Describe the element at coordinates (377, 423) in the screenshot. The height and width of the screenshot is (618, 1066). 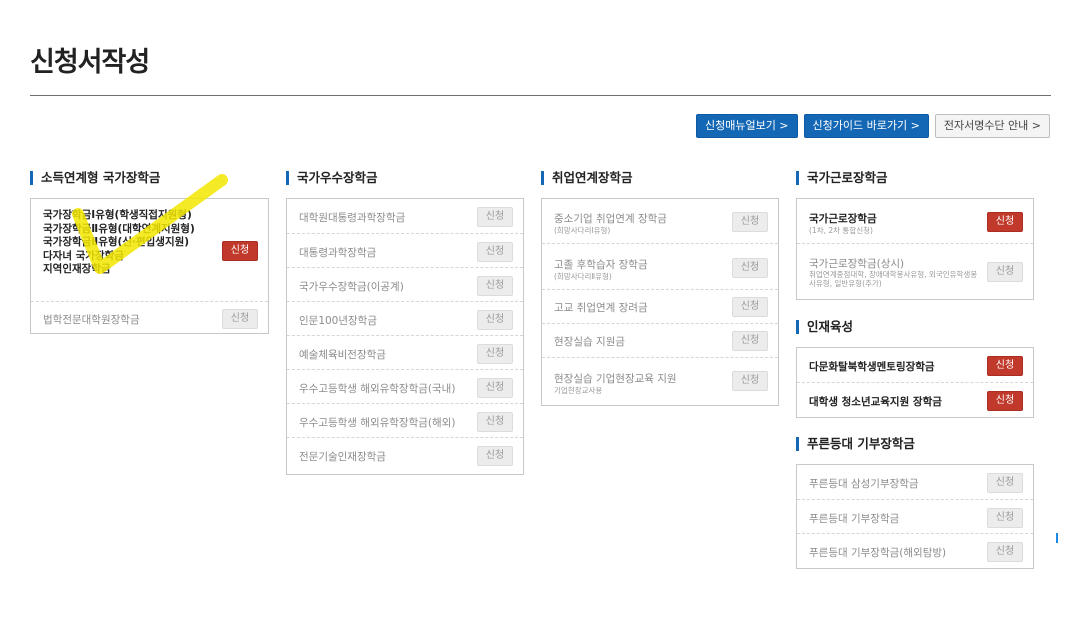
I see `list-item-label: 우수고등학생 해외유학장학금(해외)` at that location.